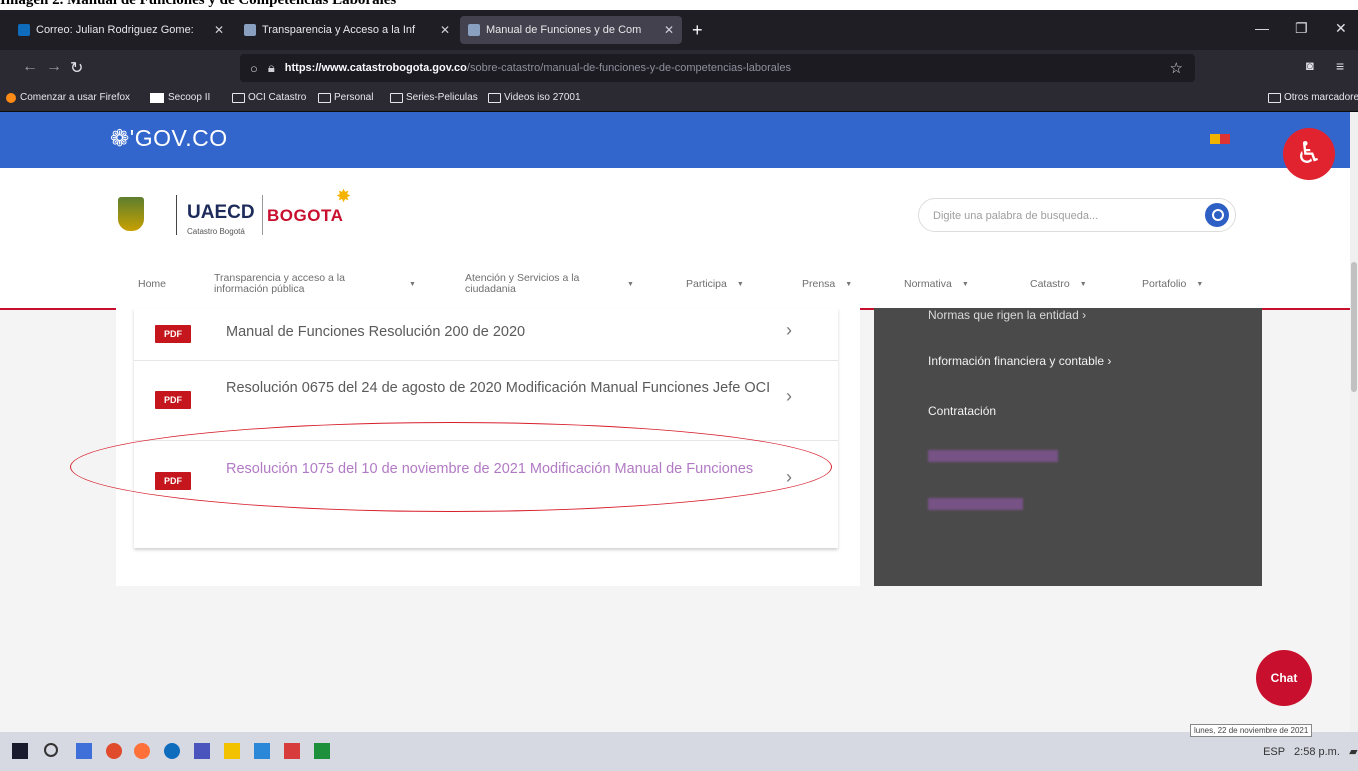 Image resolution: width=1358 pixels, height=771 pixels. I want to click on menu-participa: Participa ▼, so click(715, 284).